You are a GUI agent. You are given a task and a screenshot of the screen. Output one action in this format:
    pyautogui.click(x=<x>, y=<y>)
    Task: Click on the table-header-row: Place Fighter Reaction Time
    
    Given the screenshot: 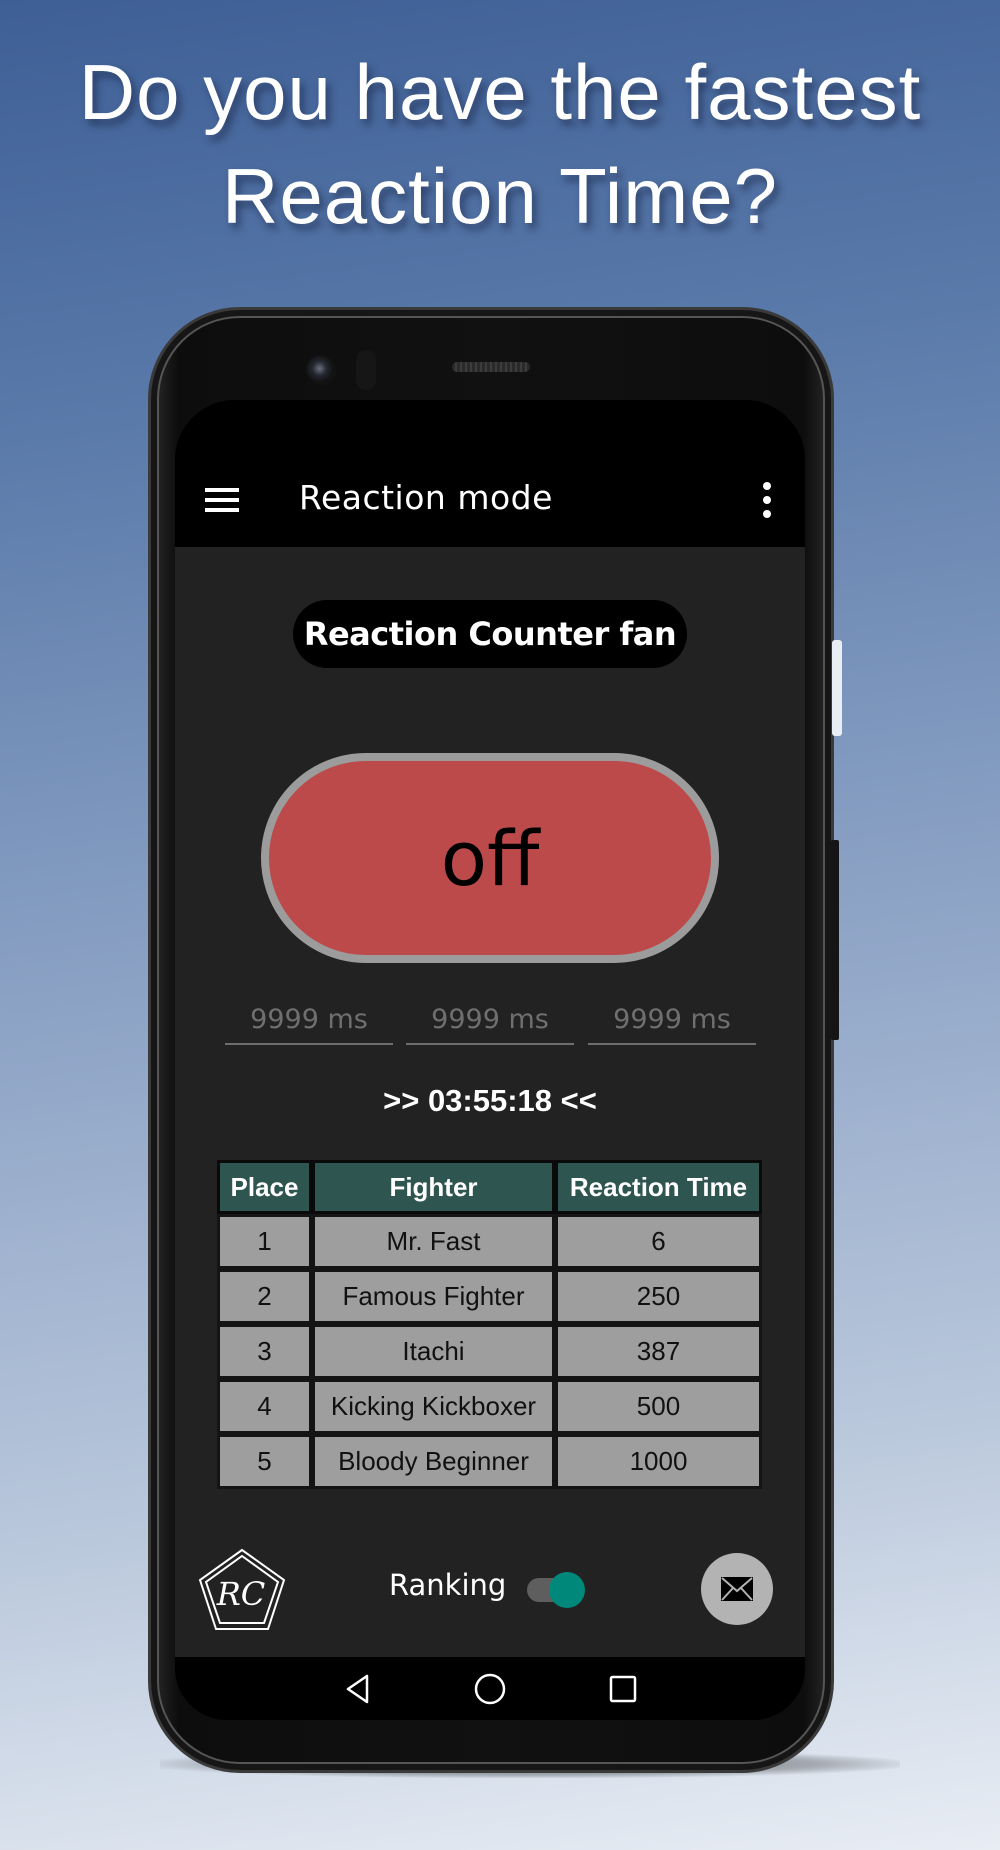 What is the action you would take?
    pyautogui.click(x=489, y=1187)
    